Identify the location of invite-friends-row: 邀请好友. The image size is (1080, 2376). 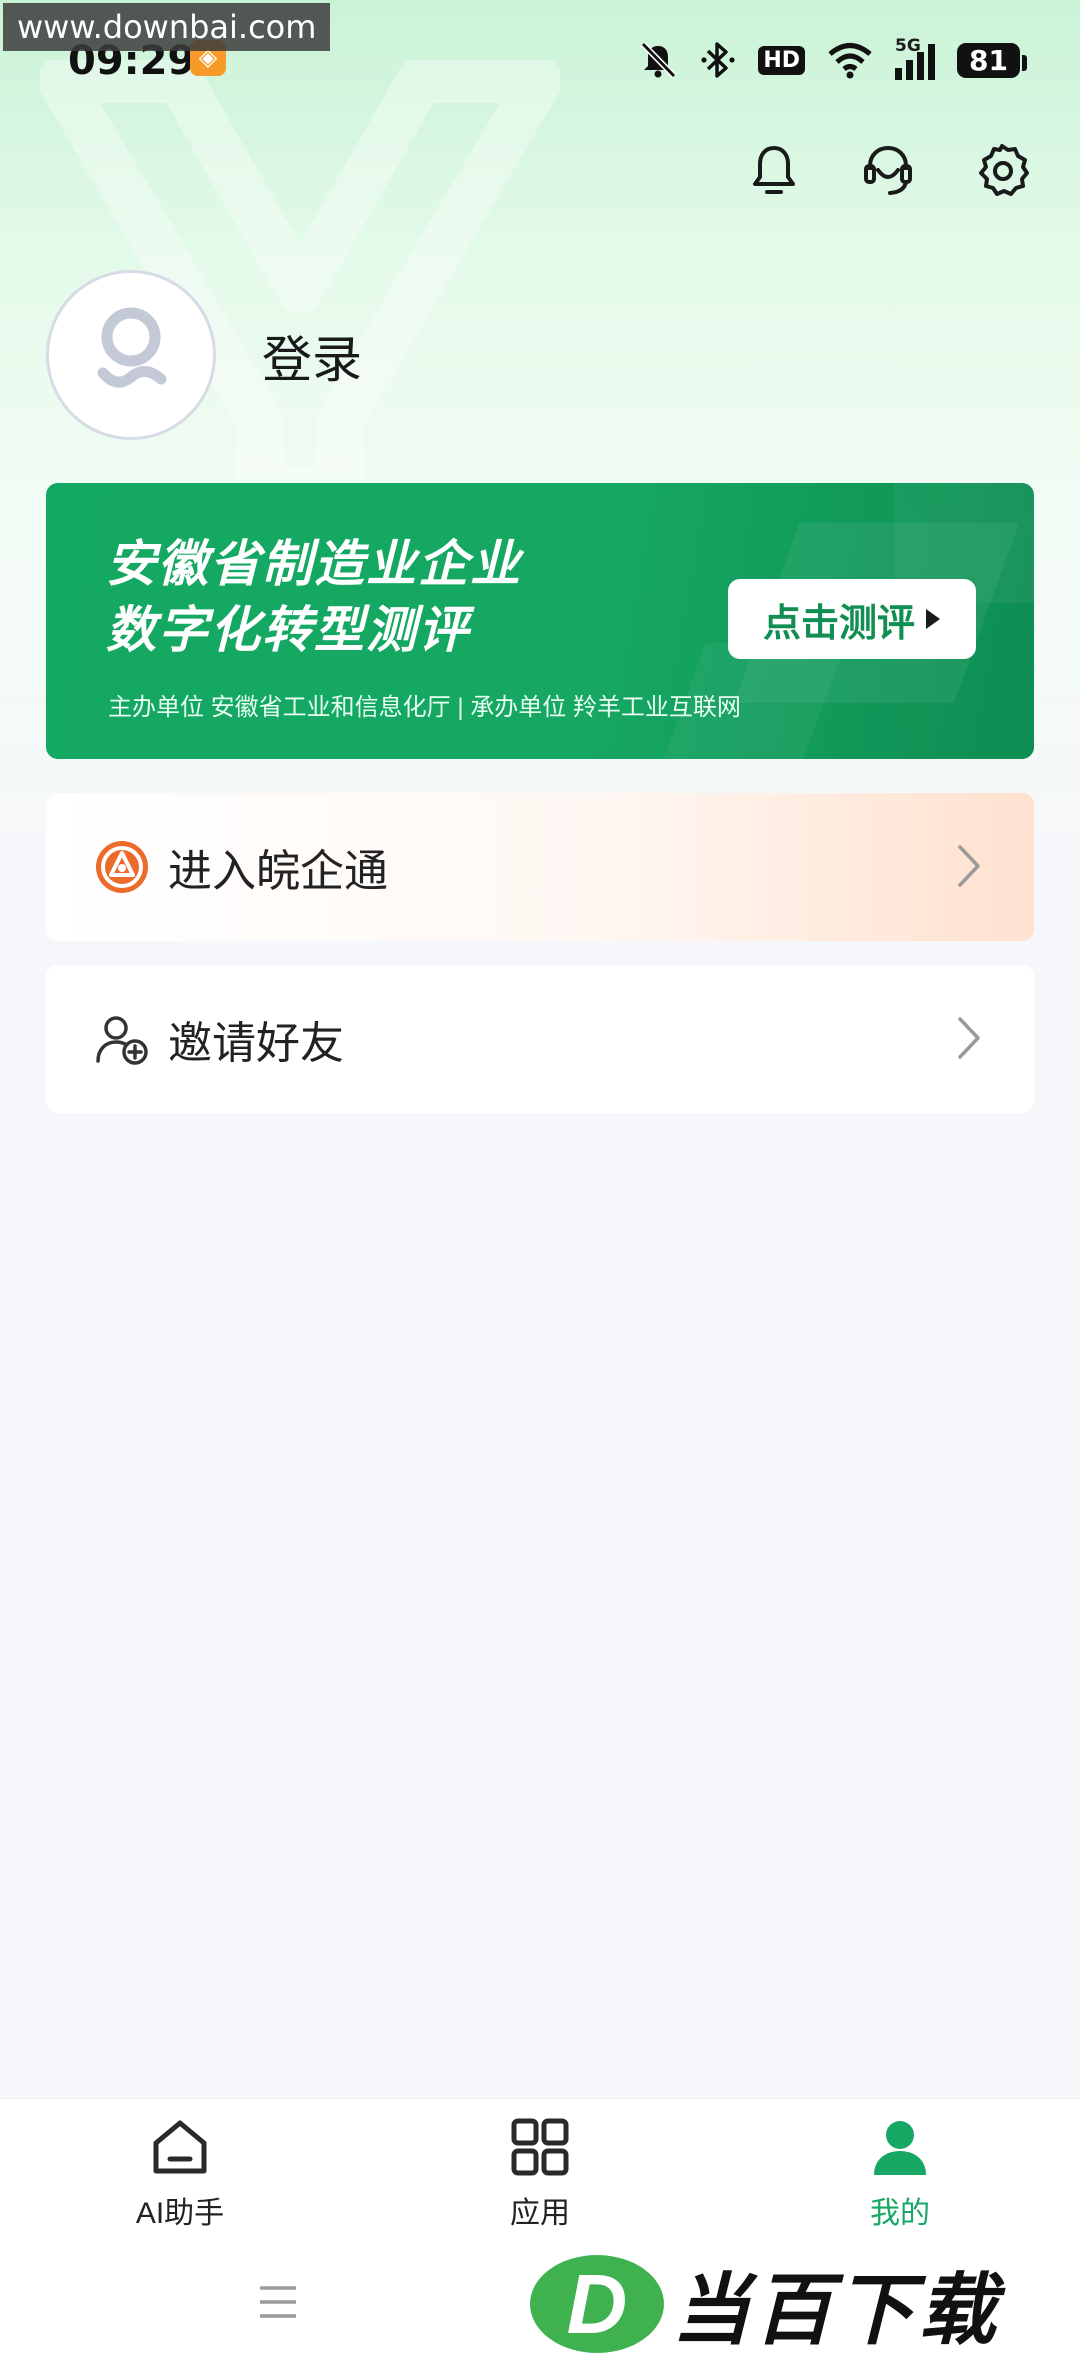
(540, 1039).